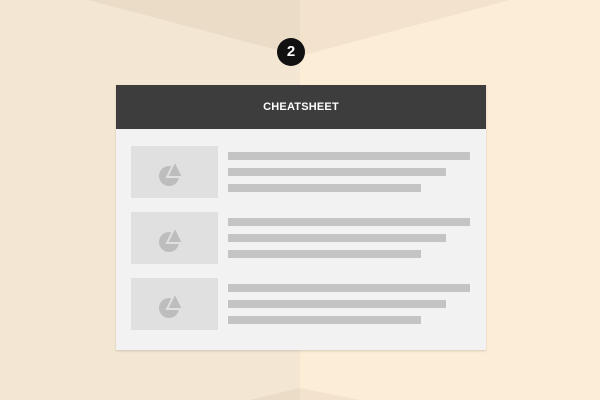  I want to click on window-title: CHEATSHEET, so click(301, 107).